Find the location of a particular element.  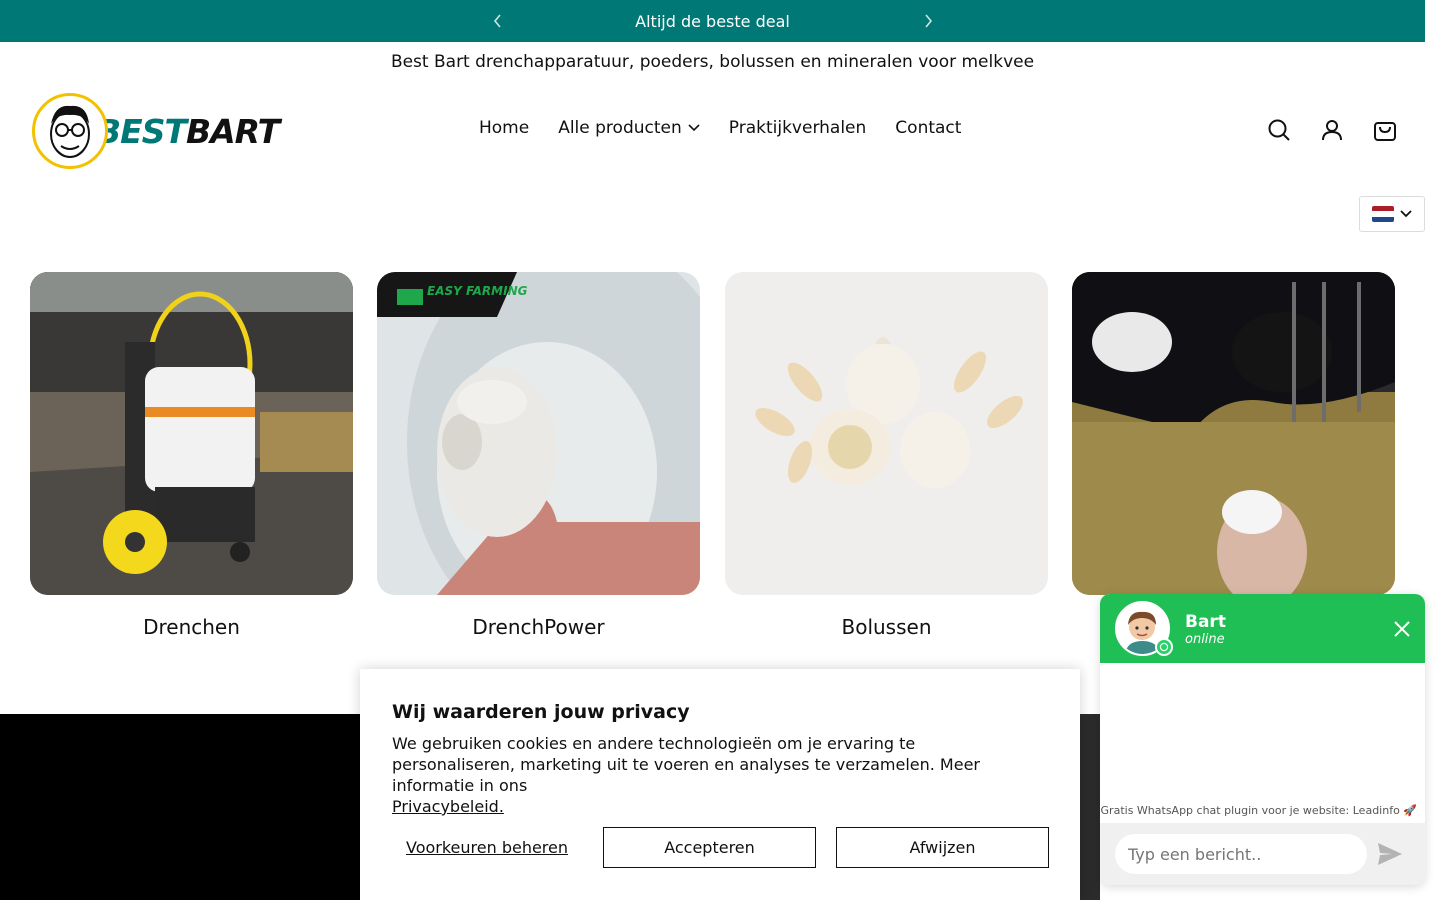

whatsapp-close-button is located at coordinates (1402, 629).